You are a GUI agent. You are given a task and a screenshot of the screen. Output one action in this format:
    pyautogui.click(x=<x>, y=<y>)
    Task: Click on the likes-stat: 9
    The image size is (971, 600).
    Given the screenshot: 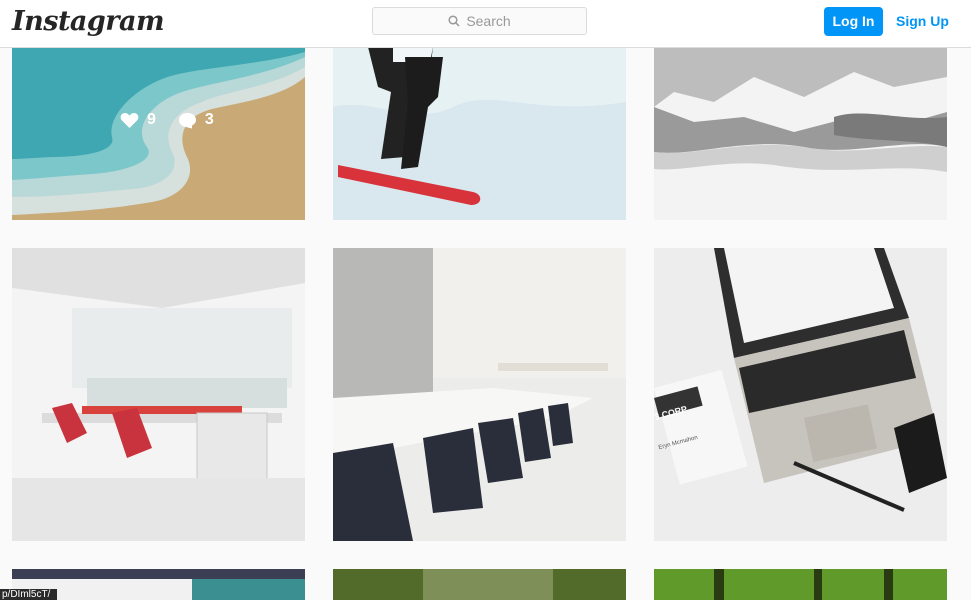 What is the action you would take?
    pyautogui.click(x=138, y=120)
    